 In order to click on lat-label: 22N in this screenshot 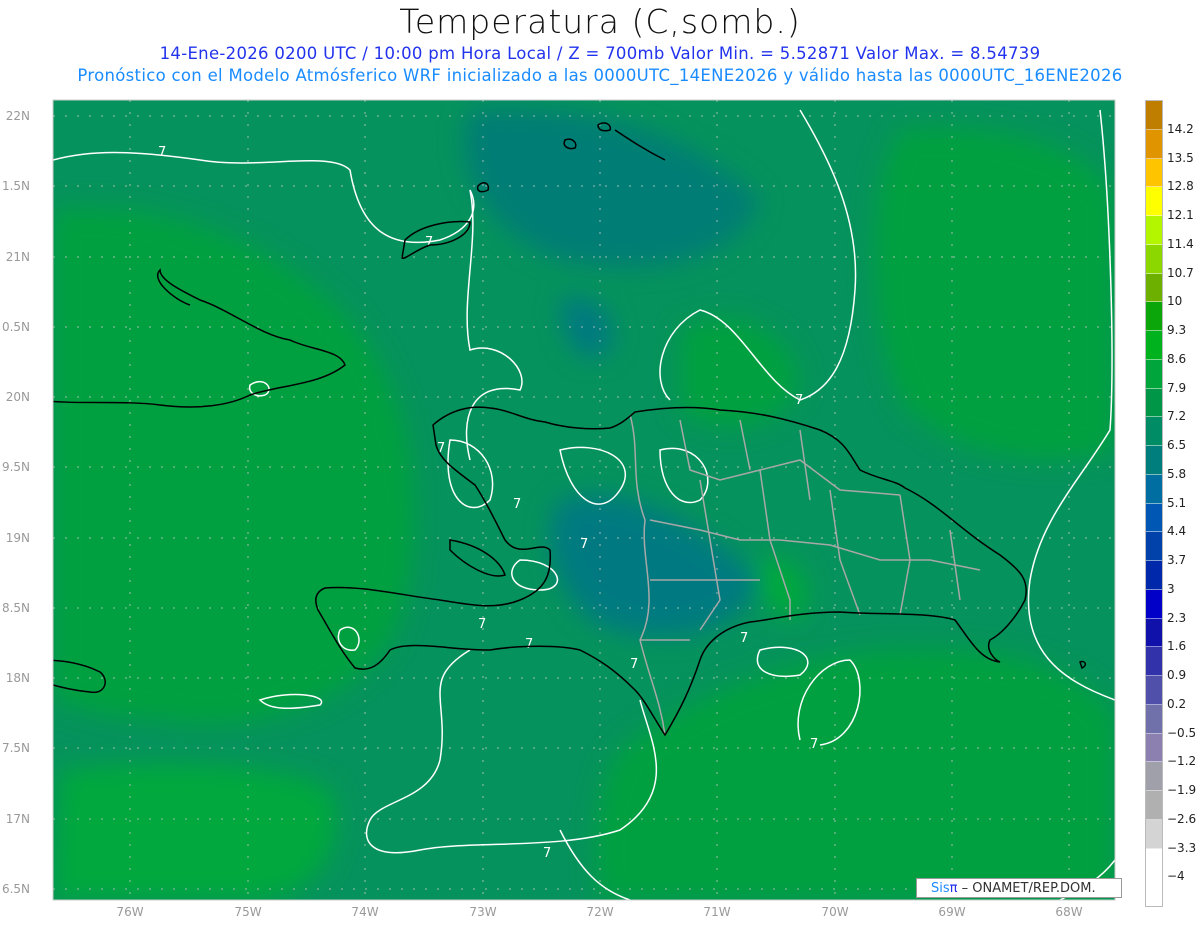, I will do `click(17, 116)`.